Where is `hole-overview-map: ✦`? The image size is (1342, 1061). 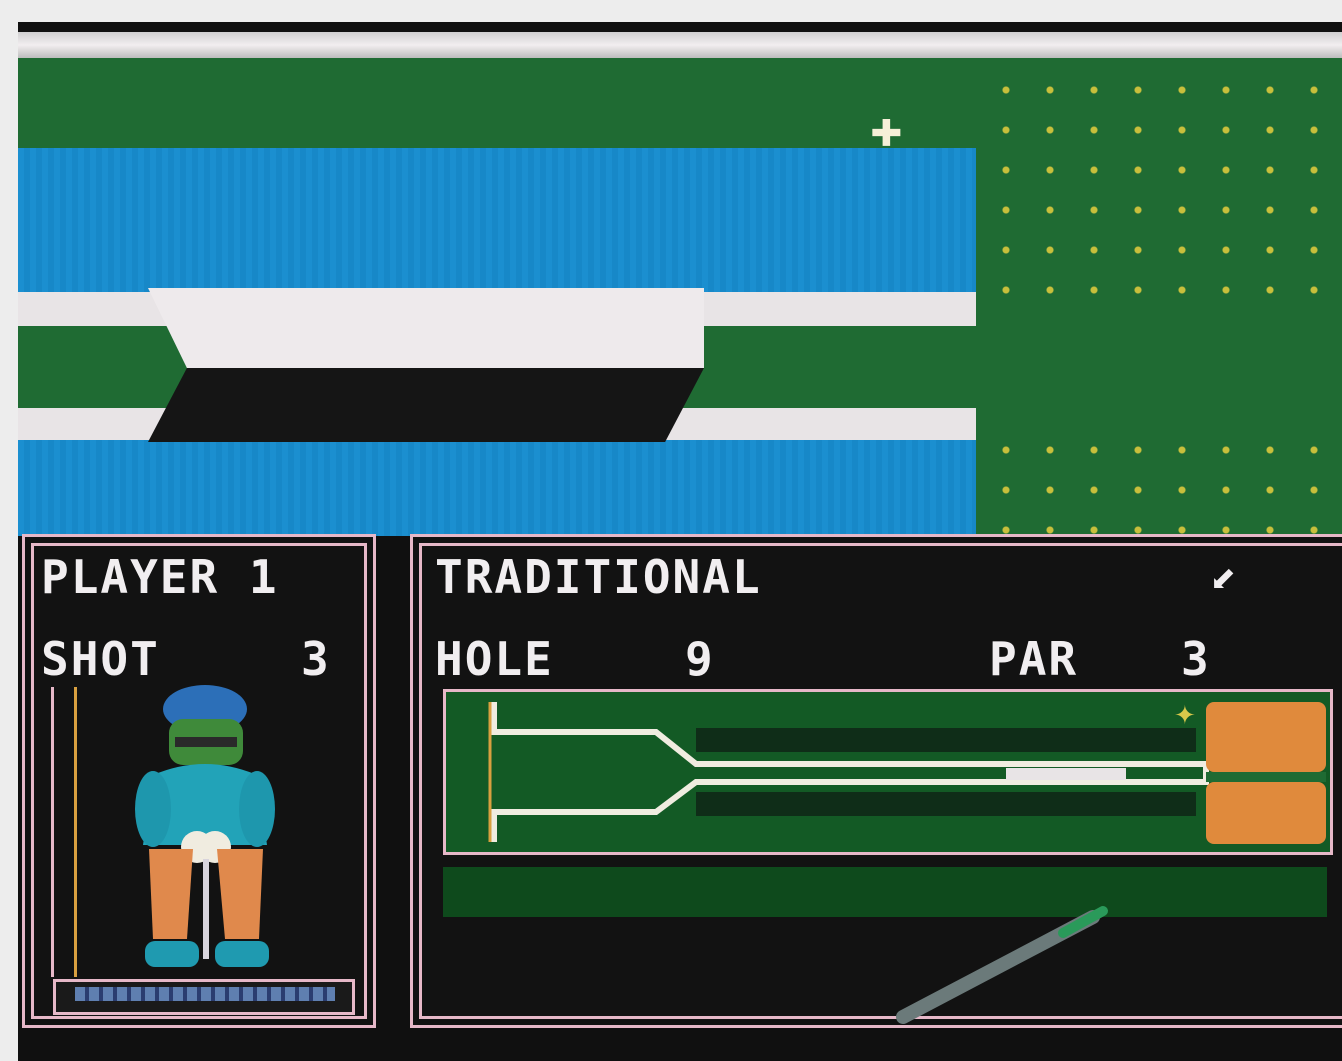 hole-overview-map: ✦ is located at coordinates (888, 772).